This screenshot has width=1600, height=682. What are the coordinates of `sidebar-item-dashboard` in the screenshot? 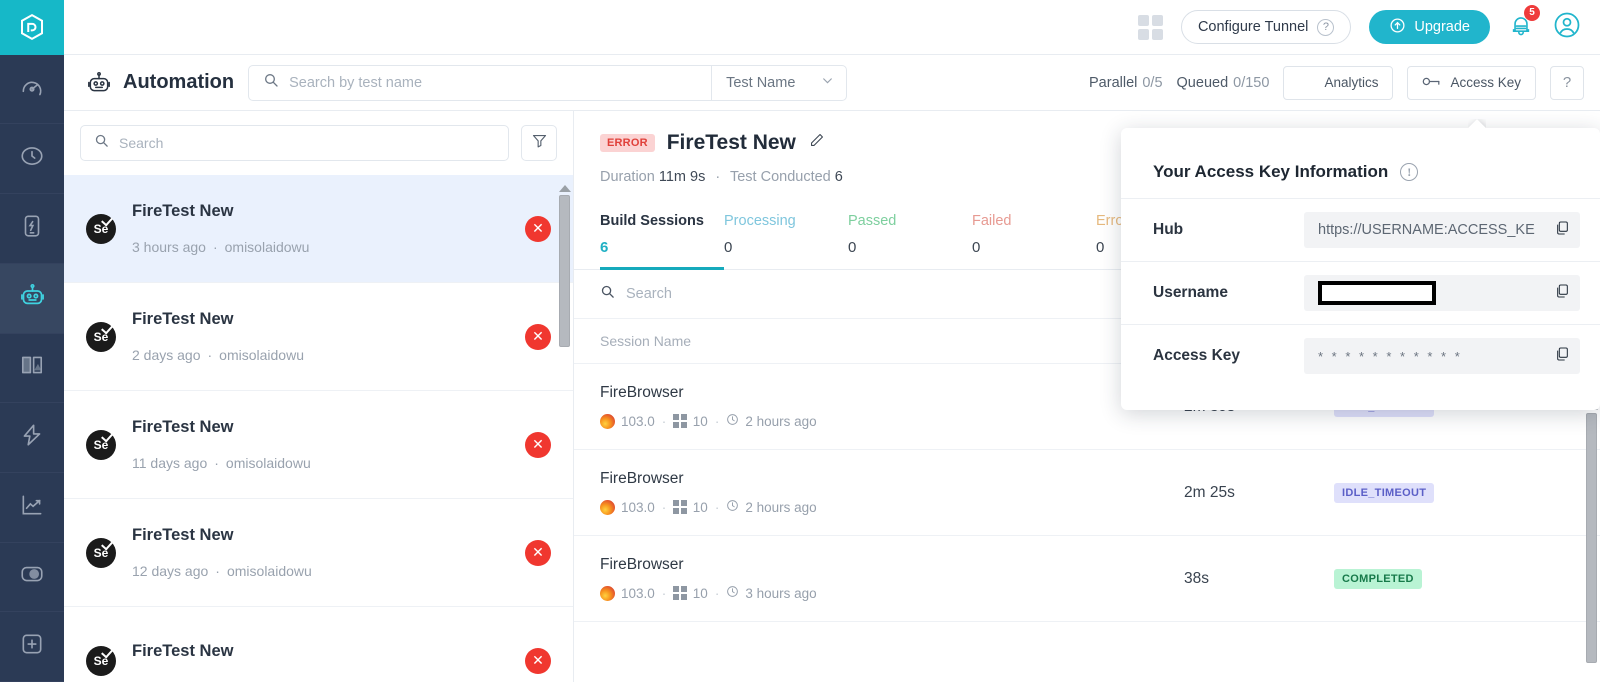 It's located at (32, 90).